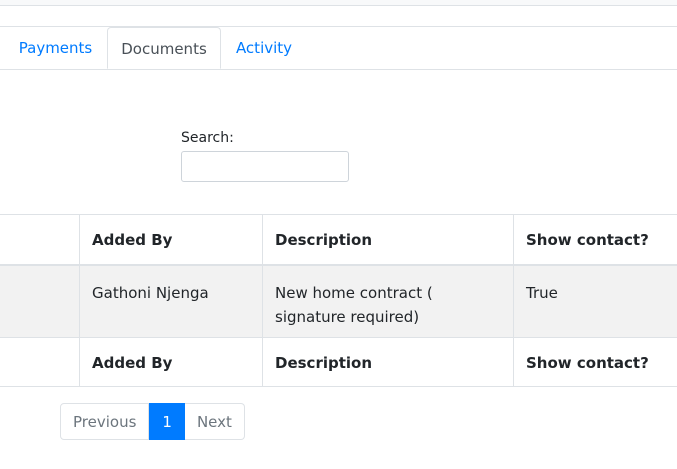 Image resolution: width=677 pixels, height=469 pixels. Describe the element at coordinates (39, 362) in the screenshot. I see `footer-select` at that location.